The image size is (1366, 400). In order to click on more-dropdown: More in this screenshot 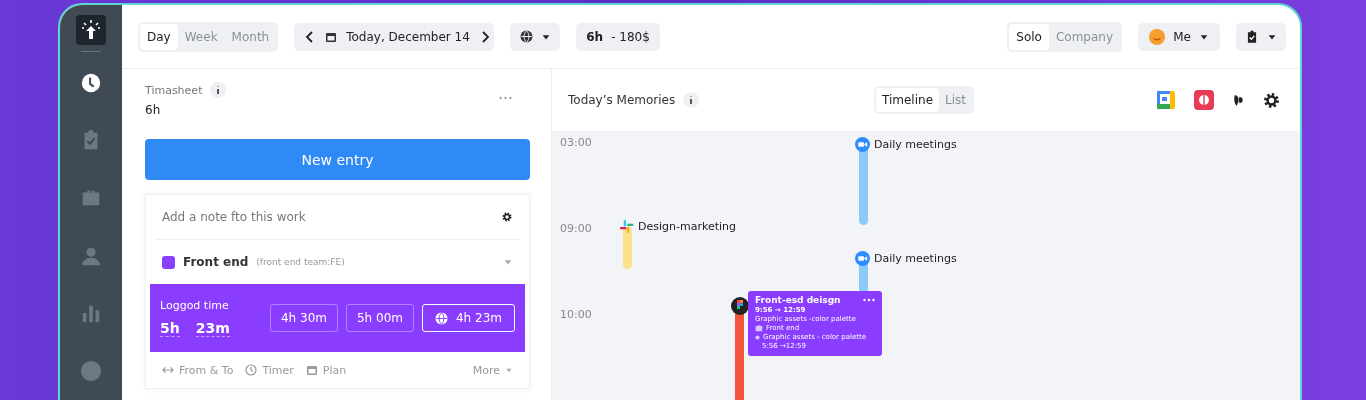, I will do `click(492, 370)`.